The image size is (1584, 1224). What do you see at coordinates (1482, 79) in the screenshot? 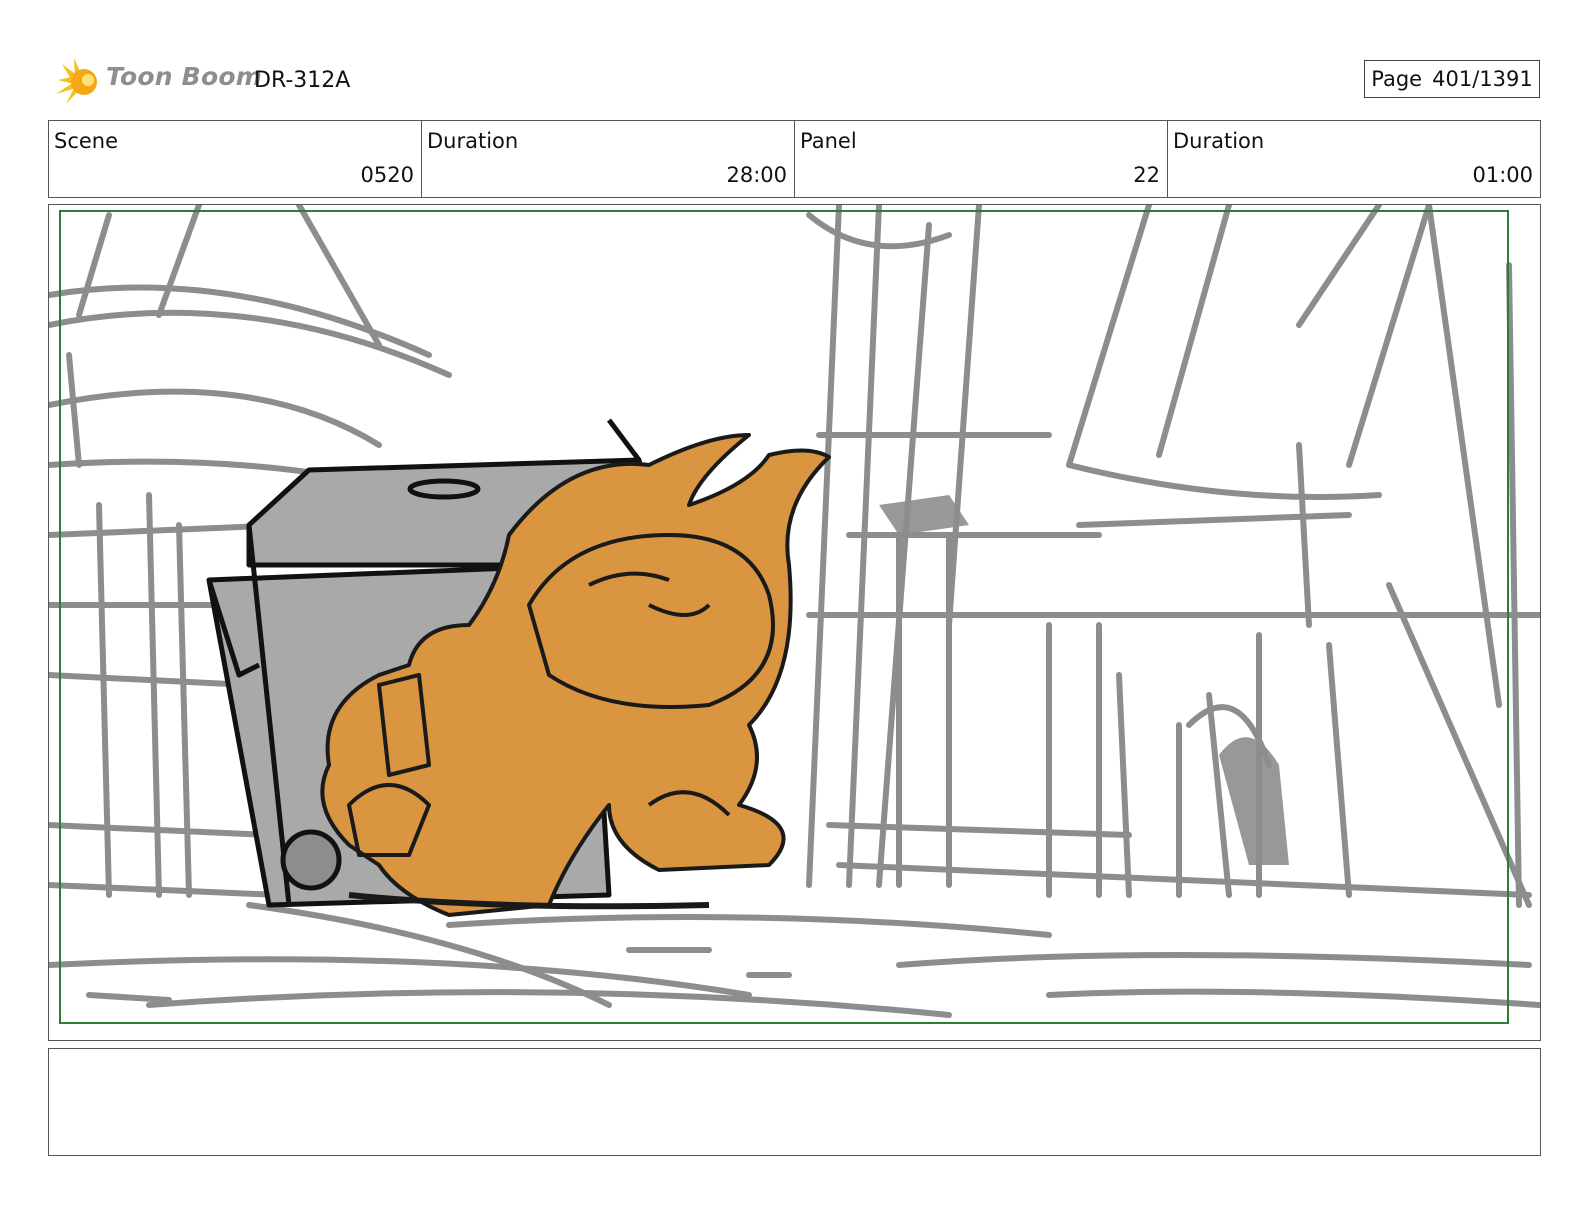
I see `page-number: 401/1391` at bounding box center [1482, 79].